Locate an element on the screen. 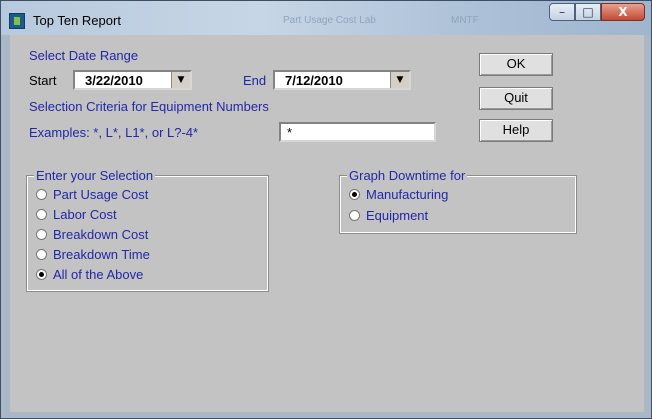  help-button: Help is located at coordinates (516, 130).